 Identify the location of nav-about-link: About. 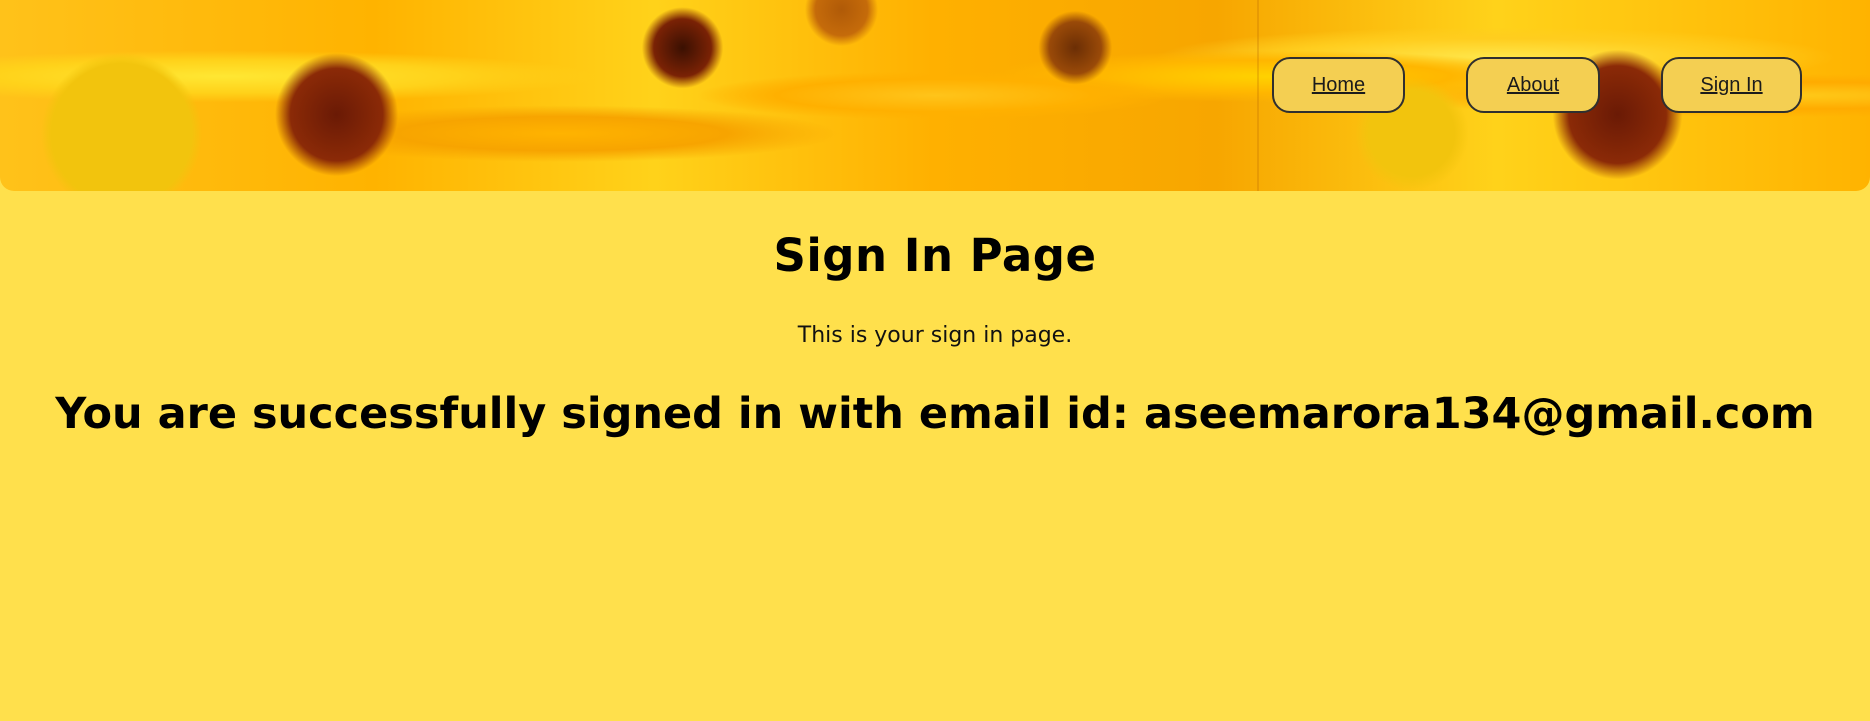
(1533, 85).